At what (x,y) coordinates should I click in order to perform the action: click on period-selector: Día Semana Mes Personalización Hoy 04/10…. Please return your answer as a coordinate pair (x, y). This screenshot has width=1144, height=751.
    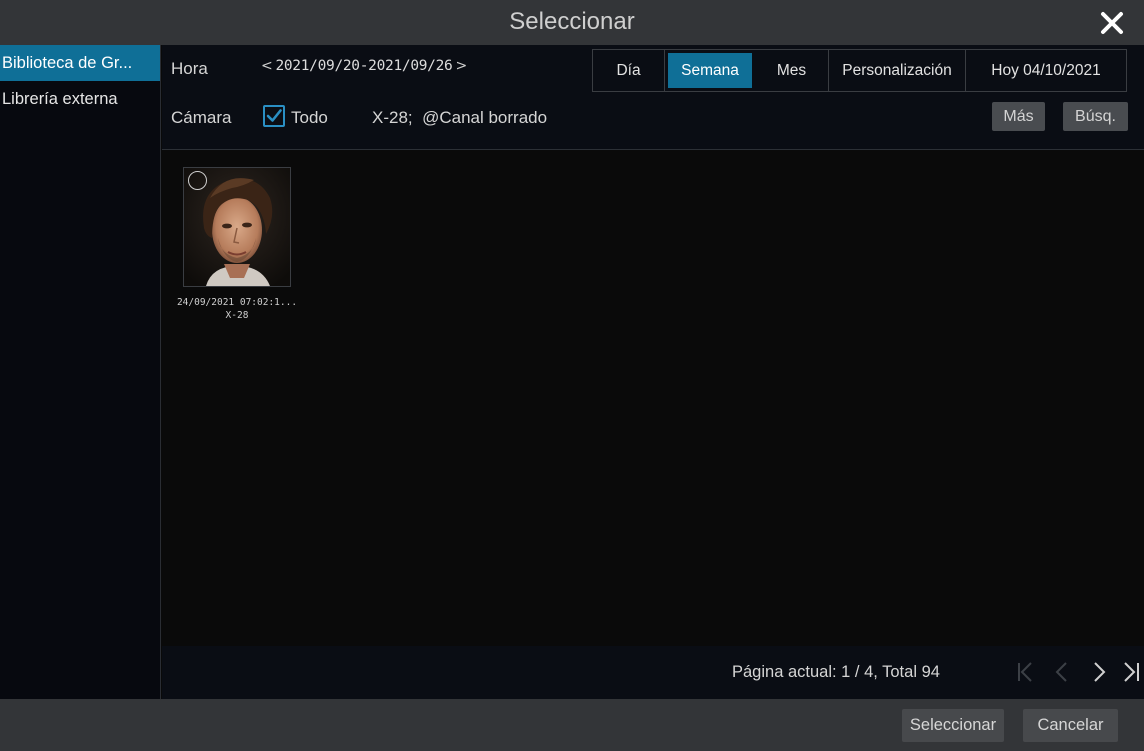
    Looking at the image, I should click on (859, 70).